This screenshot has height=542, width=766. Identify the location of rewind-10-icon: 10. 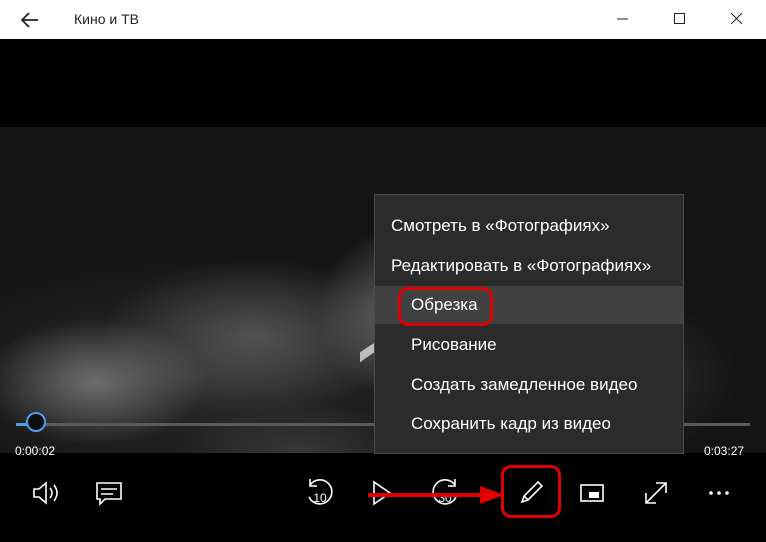
(320, 492).